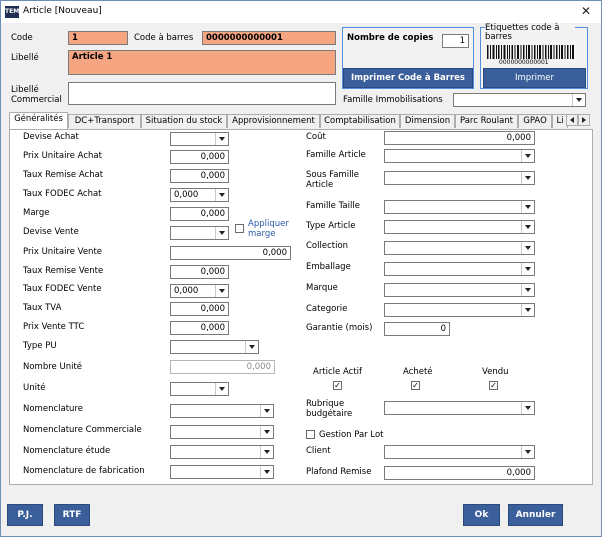 The image size is (602, 537). I want to click on nombre-unite-input: 0,000, so click(222, 367).